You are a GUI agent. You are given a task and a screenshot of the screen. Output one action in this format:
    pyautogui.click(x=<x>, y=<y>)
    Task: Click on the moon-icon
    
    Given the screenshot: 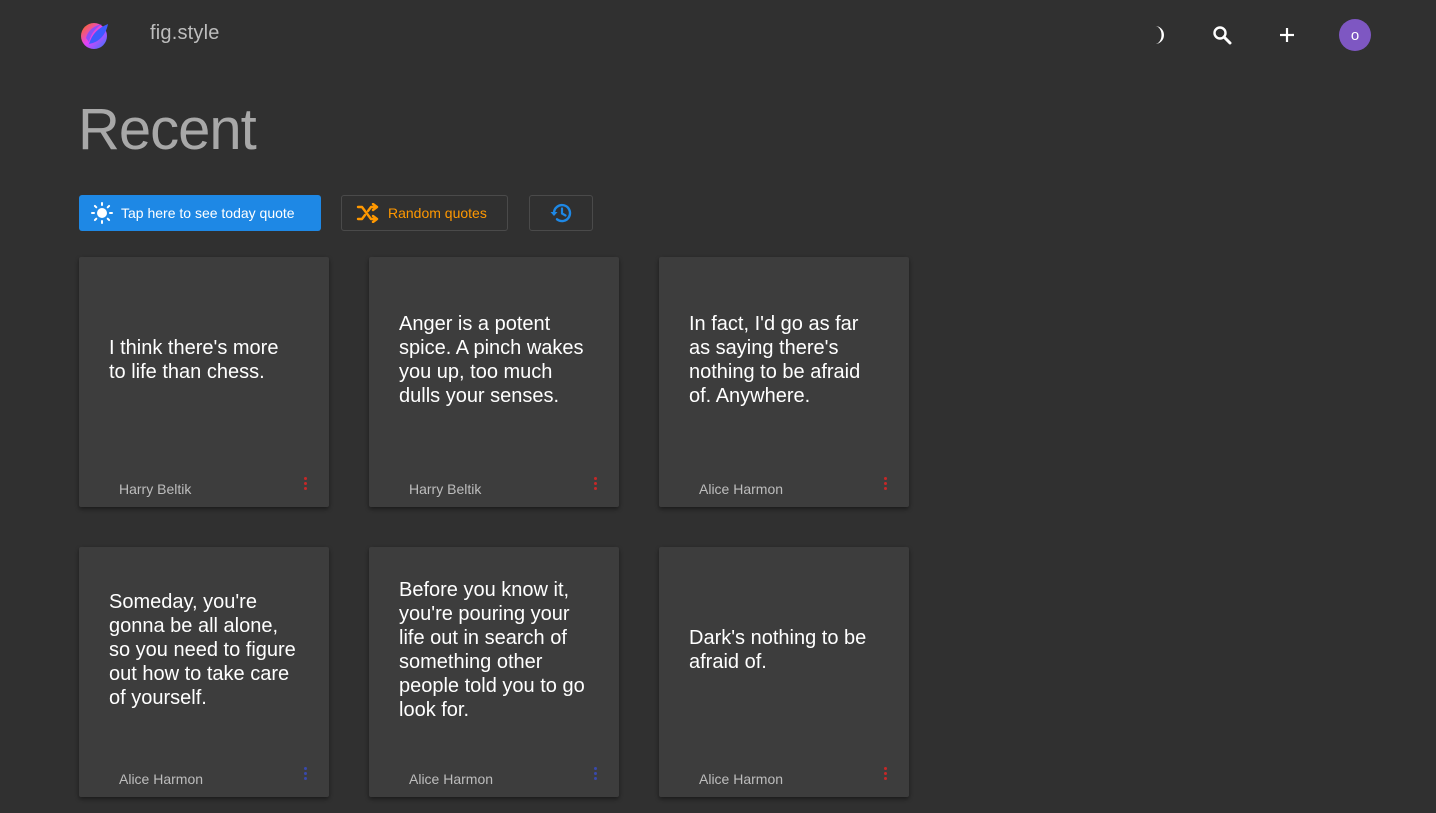 What is the action you would take?
    pyautogui.click(x=1159, y=35)
    